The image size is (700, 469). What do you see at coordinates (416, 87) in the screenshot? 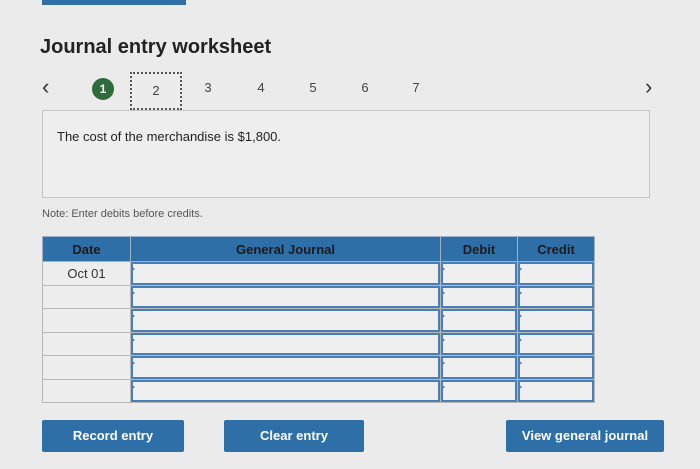
I see `step-7: 7` at bounding box center [416, 87].